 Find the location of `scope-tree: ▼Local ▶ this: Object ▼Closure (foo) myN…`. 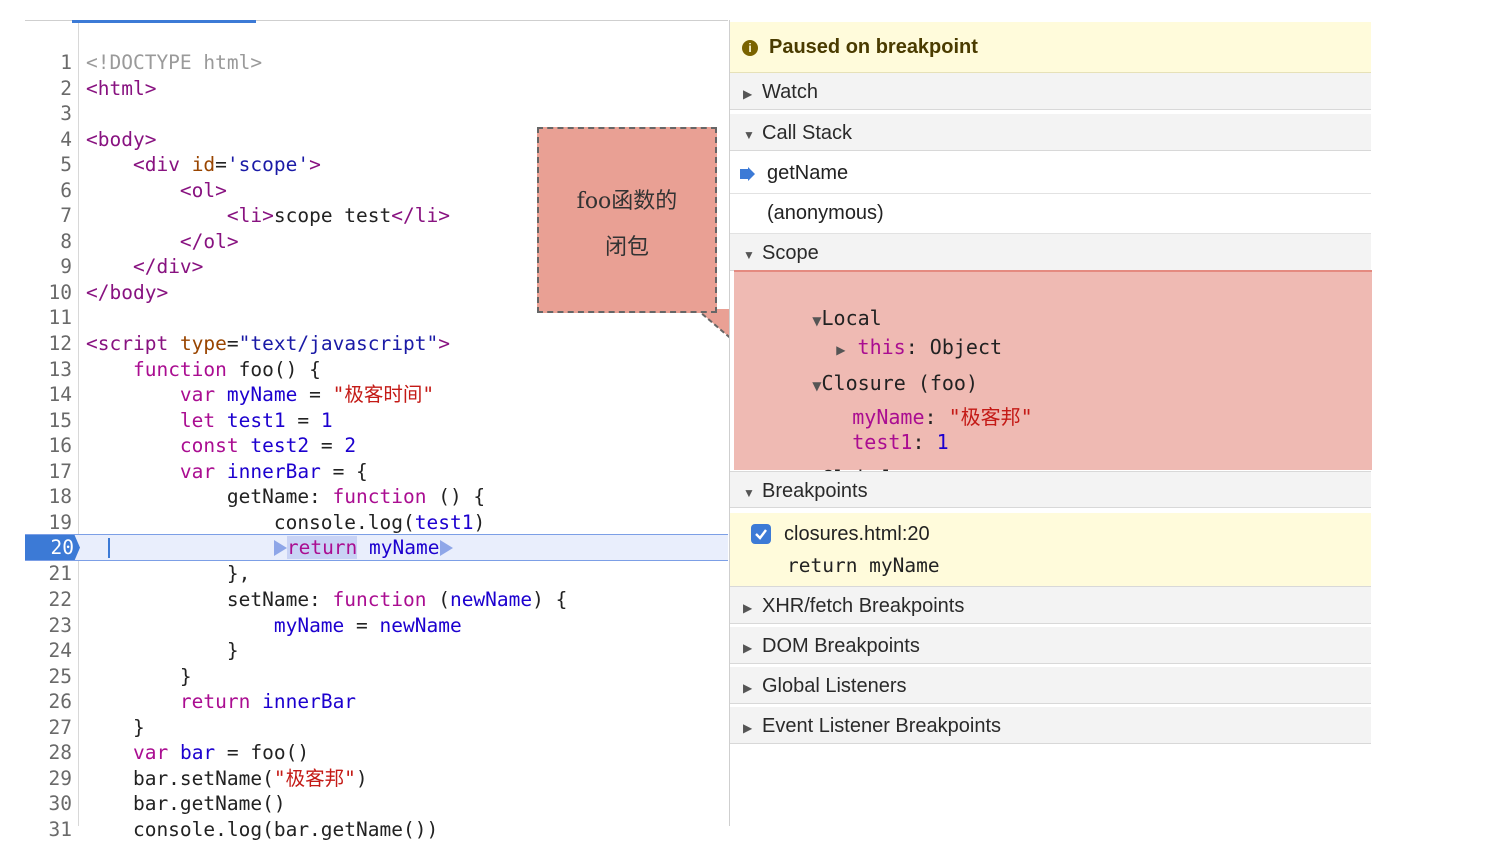

scope-tree: ▼Local ▶ this: Object ▼Closure (foo) myN… is located at coordinates (1053, 380).